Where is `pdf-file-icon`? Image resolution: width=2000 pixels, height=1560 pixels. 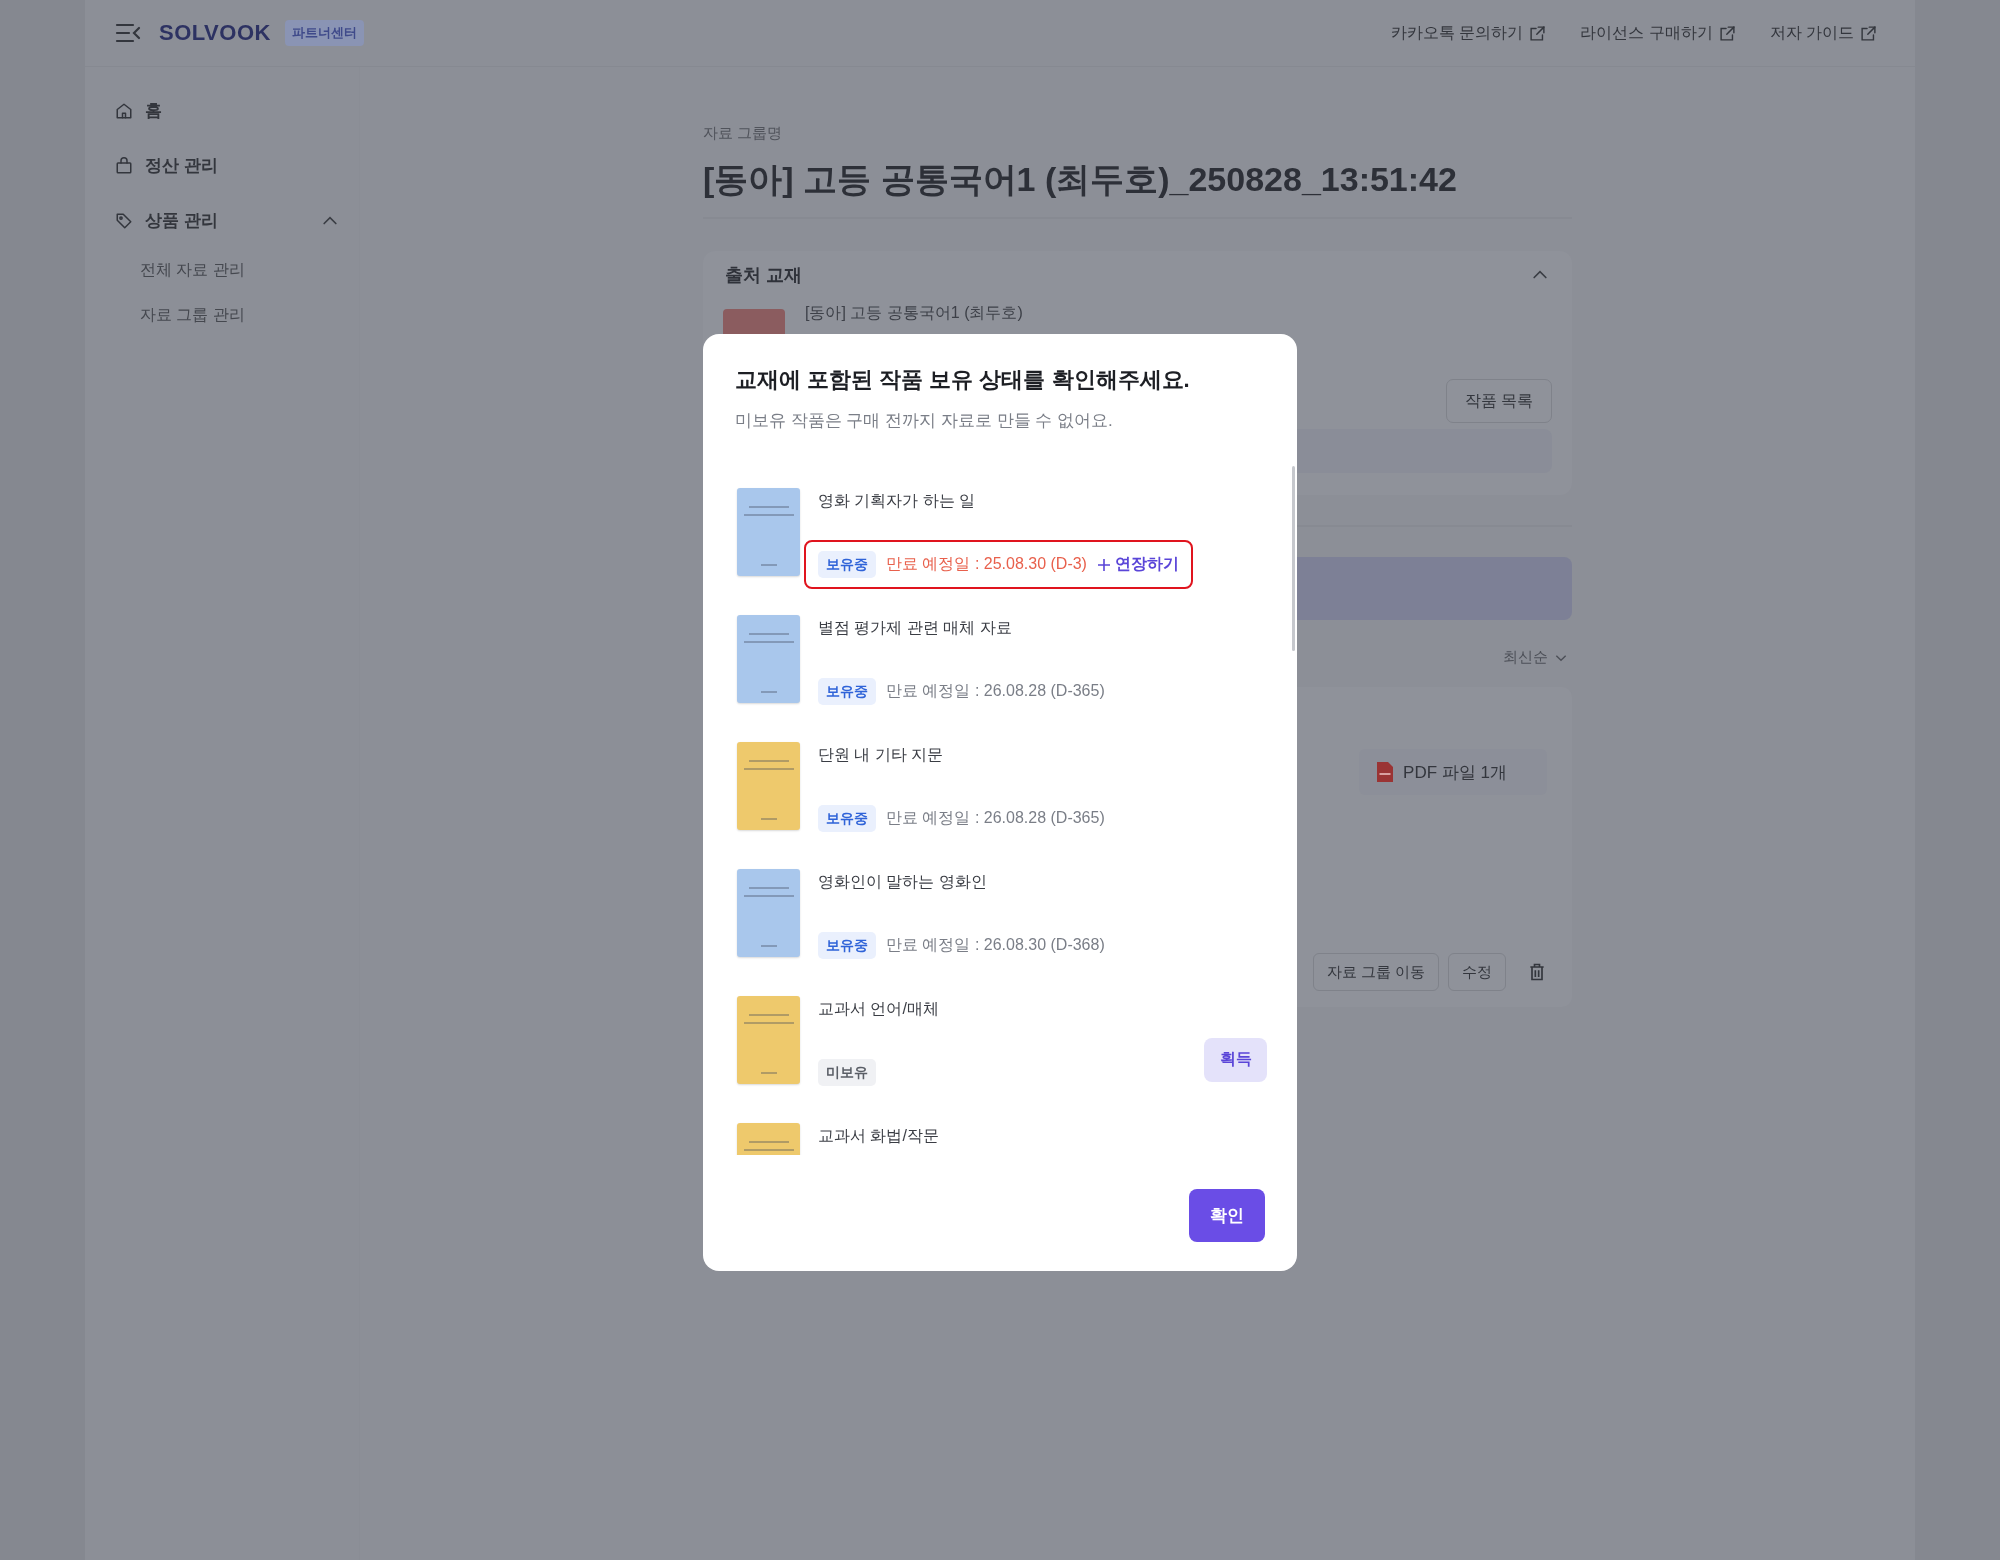 pdf-file-icon is located at coordinates (1385, 772).